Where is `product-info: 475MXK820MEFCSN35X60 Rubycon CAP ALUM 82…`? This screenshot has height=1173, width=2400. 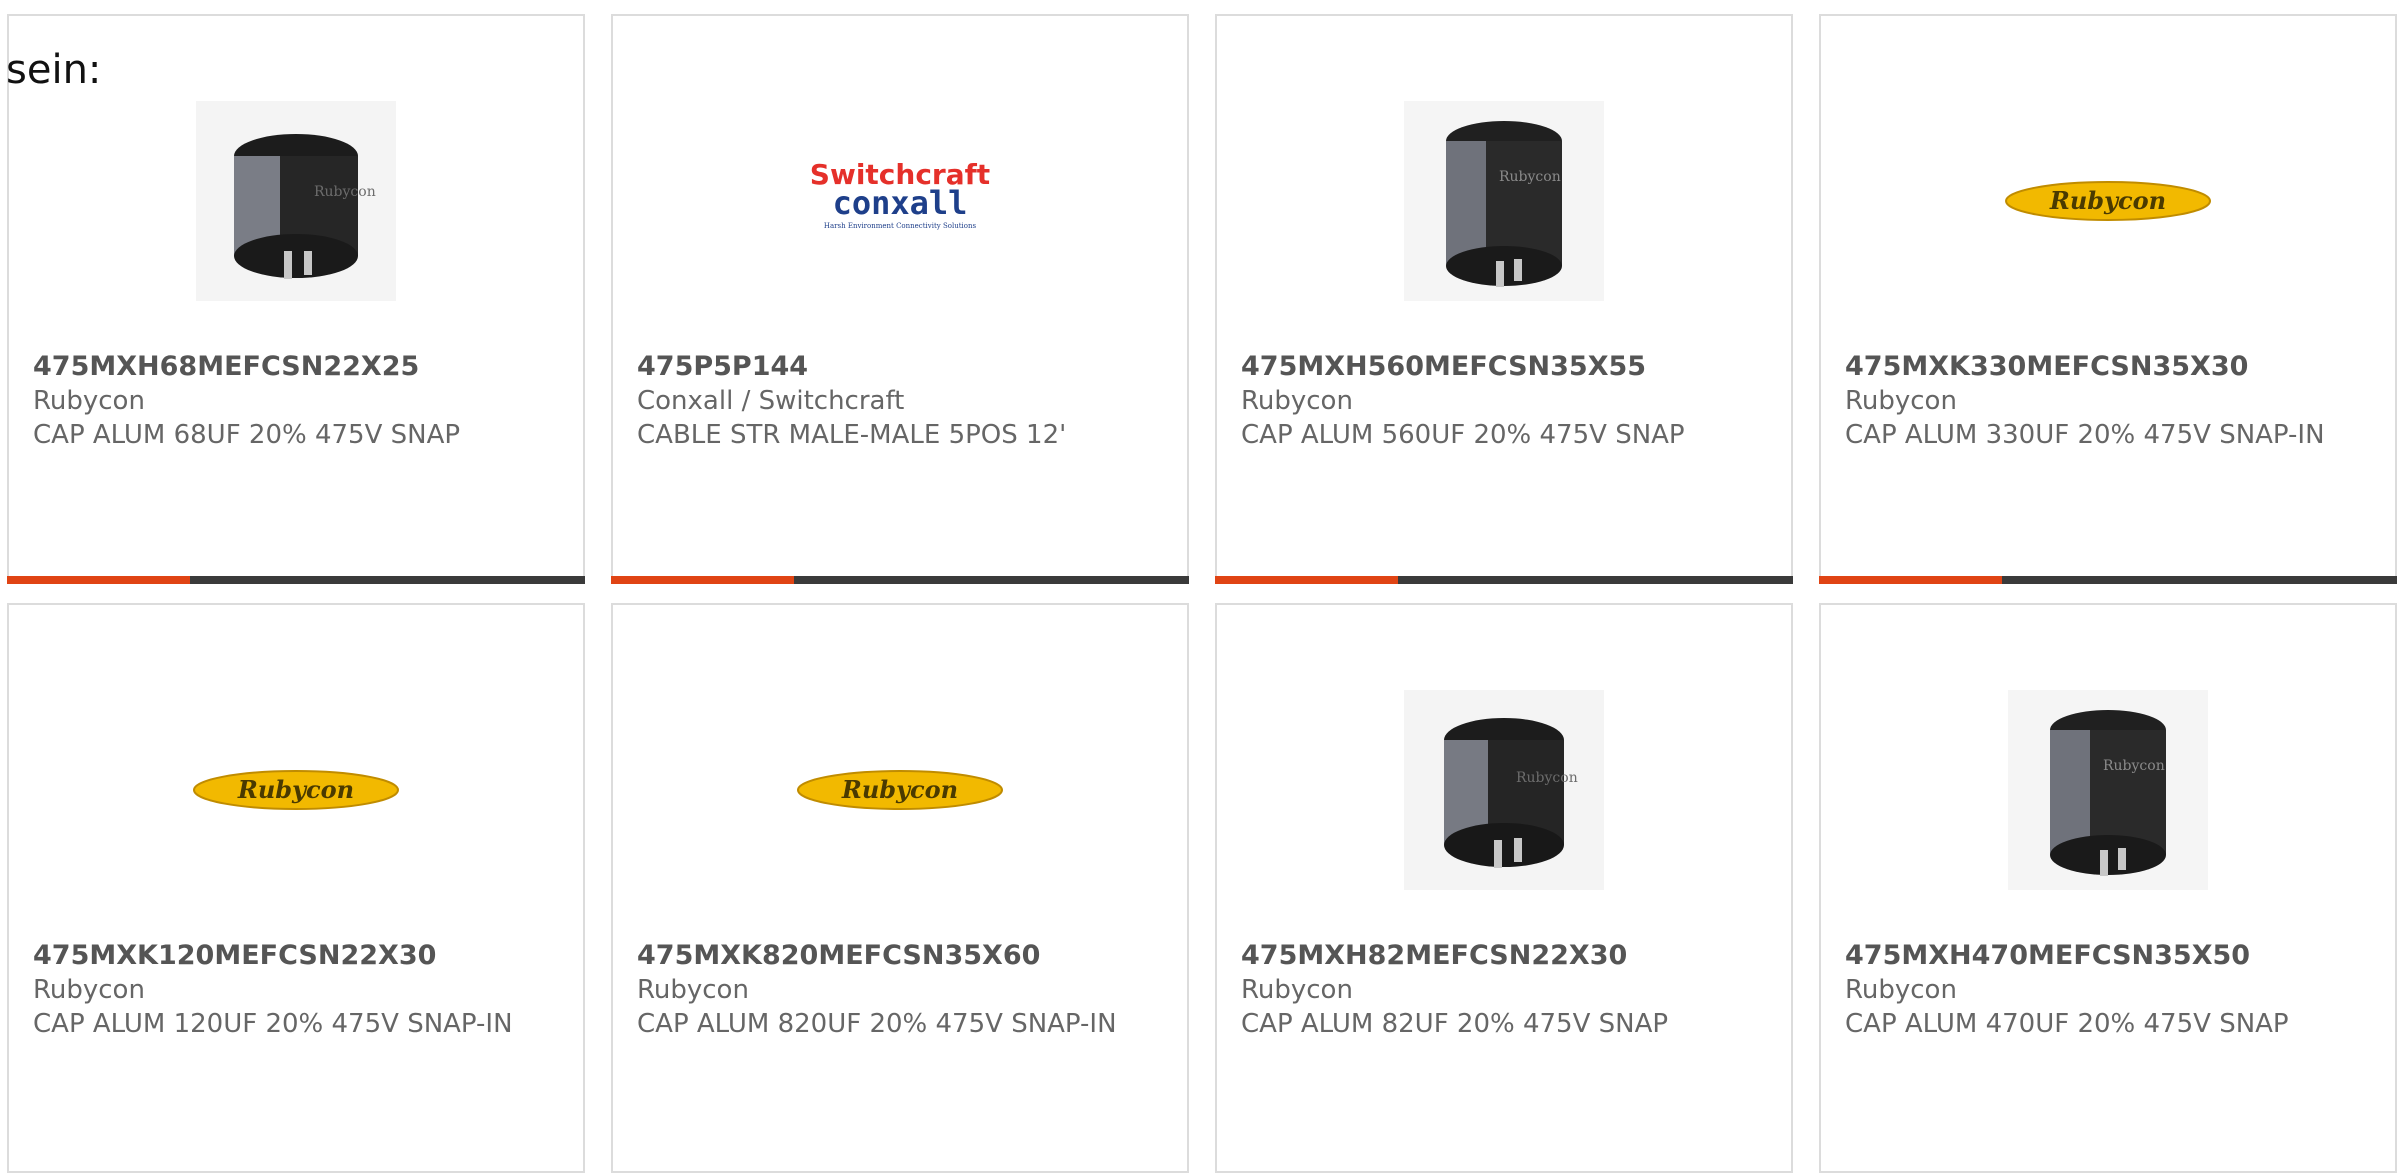 product-info: 475MXK820MEFCSN35X60 Rubycon CAP ALUM 82… is located at coordinates (882, 990).